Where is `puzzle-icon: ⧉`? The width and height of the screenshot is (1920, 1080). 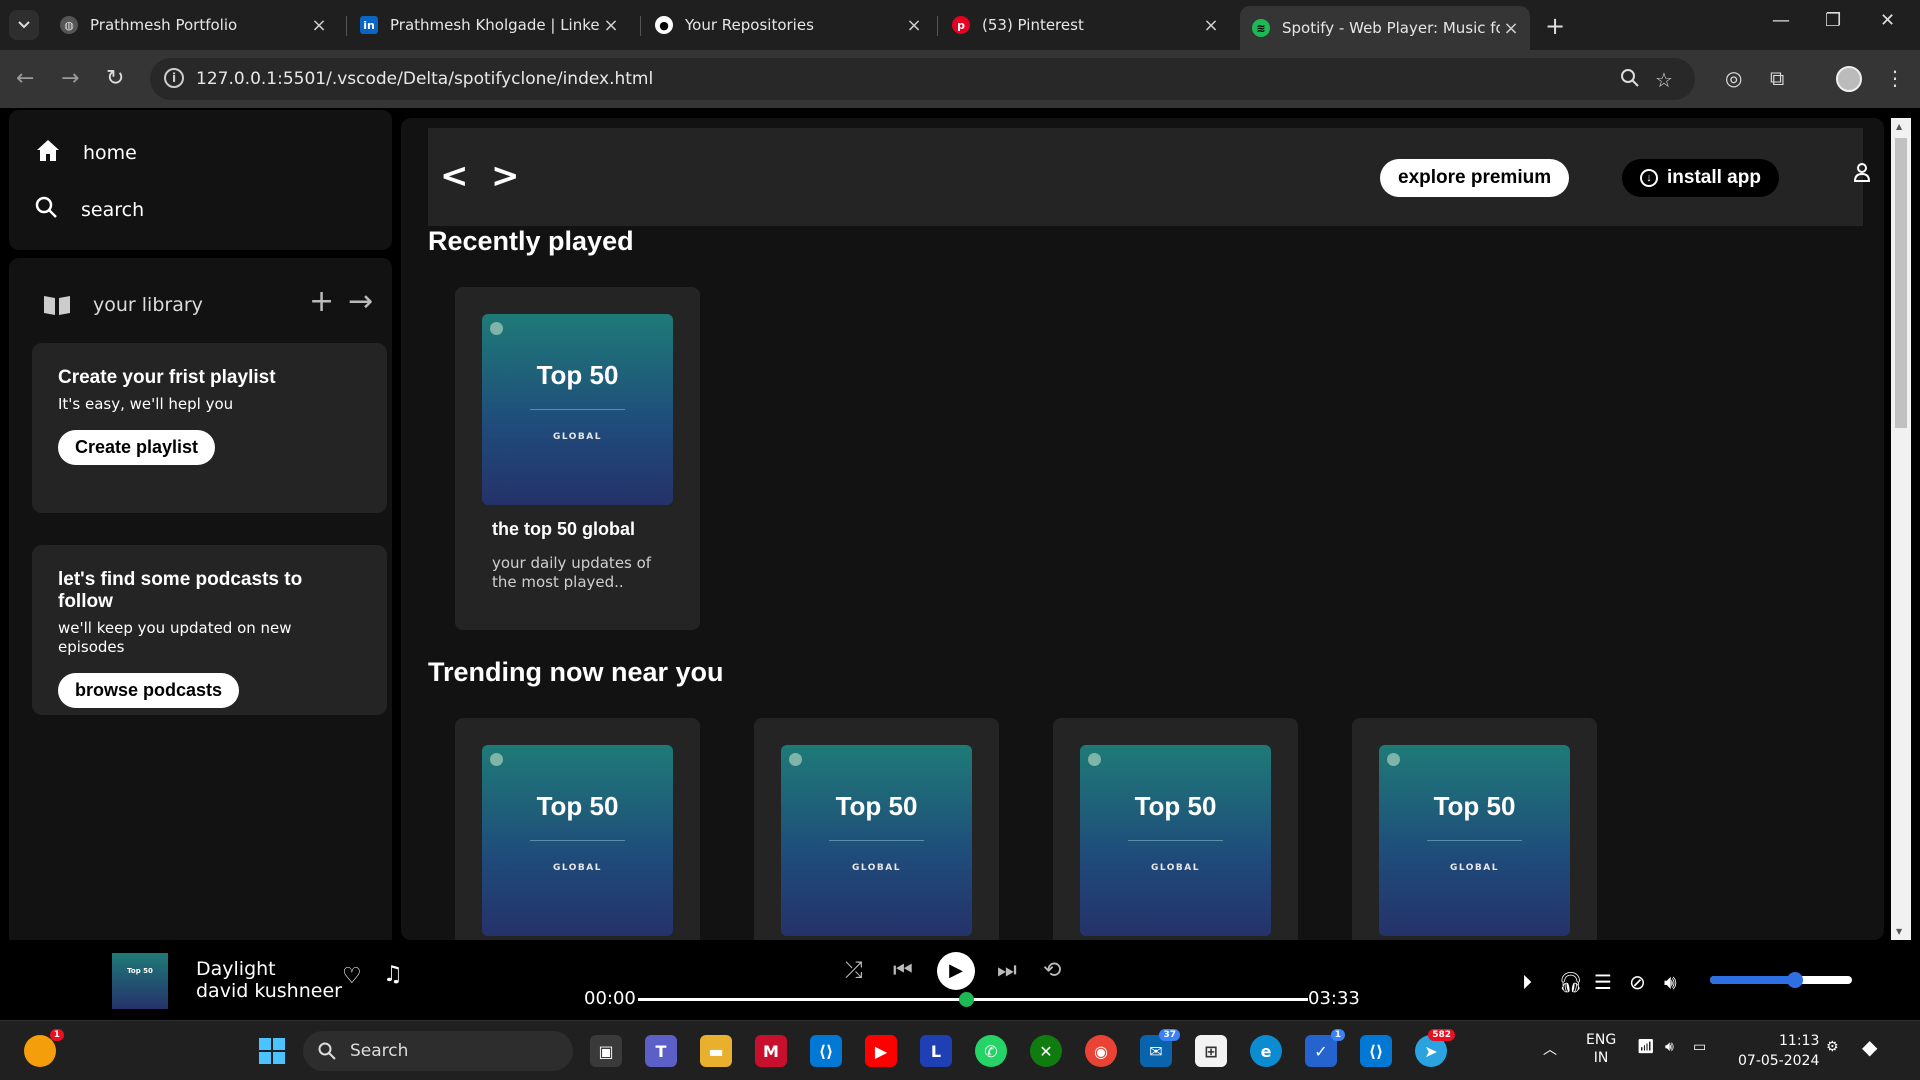 puzzle-icon: ⧉ is located at coordinates (1777, 78).